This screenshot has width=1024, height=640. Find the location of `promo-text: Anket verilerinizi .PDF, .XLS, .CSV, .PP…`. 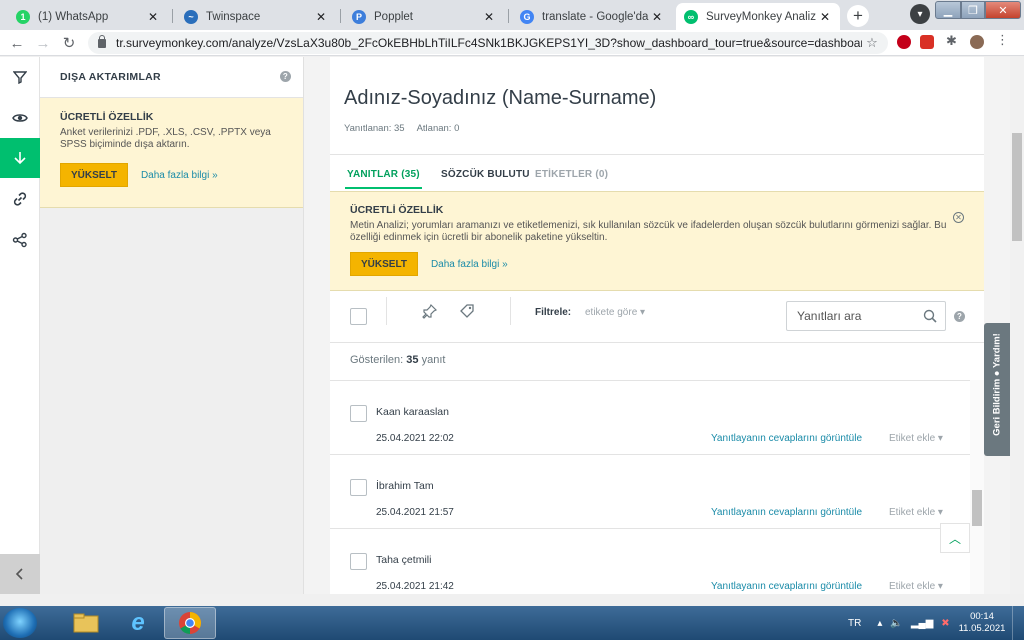

promo-text: Anket verilerinizi .PDF, .XLS, .CSV, .PP… is located at coordinates (165, 138).